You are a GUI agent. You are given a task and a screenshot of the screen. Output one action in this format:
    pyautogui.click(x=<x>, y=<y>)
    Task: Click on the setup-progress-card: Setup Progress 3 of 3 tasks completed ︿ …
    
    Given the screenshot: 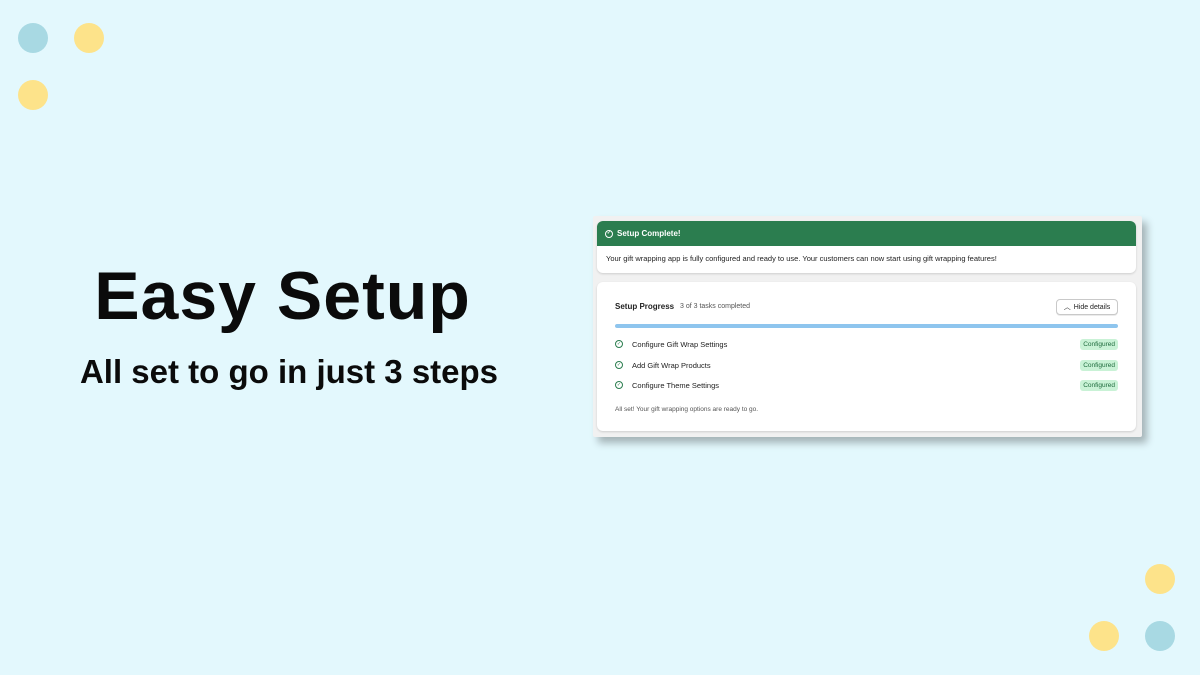 What is the action you would take?
    pyautogui.click(x=866, y=356)
    